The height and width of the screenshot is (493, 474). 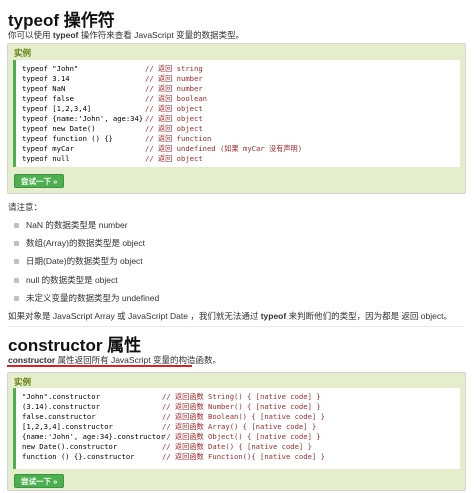 What do you see at coordinates (241, 139) in the screenshot?
I see `code-line: typeof function () {} // 返回 function` at bounding box center [241, 139].